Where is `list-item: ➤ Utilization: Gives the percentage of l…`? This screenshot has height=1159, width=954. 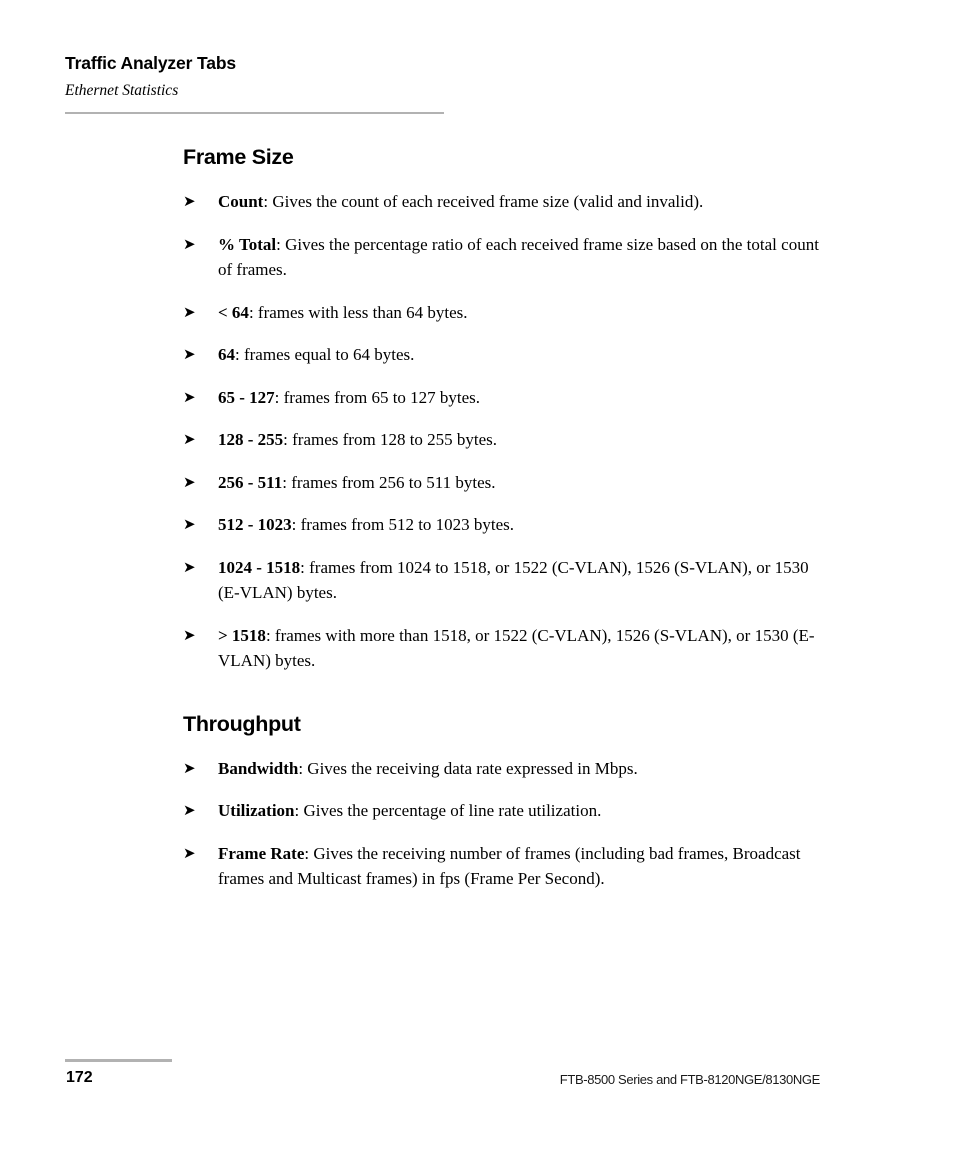 list-item: ➤ Utilization: Gives the percentage of l… is located at coordinates (503, 811).